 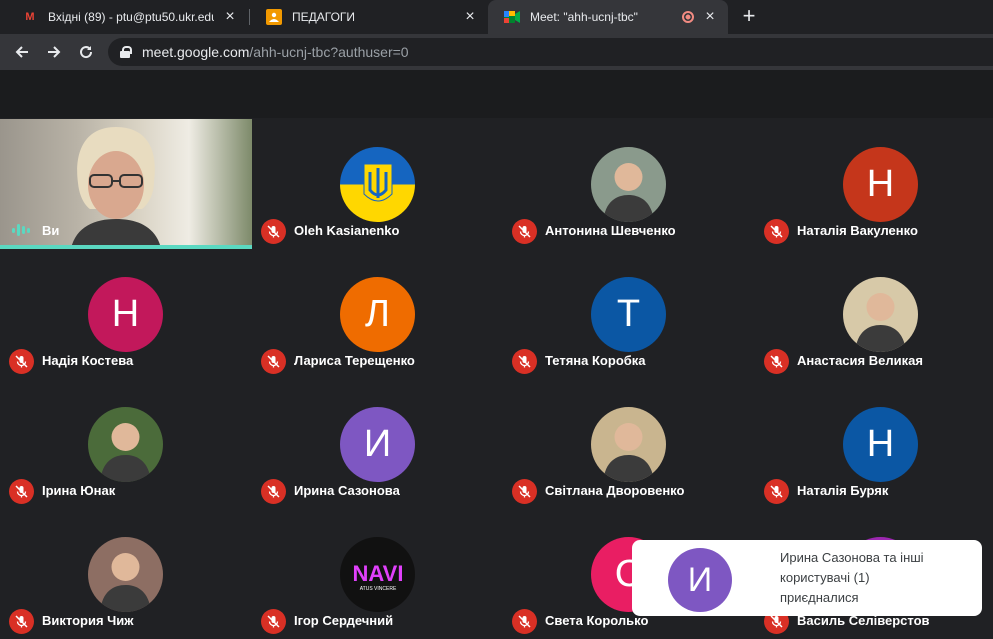 I want to click on participant-tile: Н Наталія Вакуленко, so click(x=874, y=184).